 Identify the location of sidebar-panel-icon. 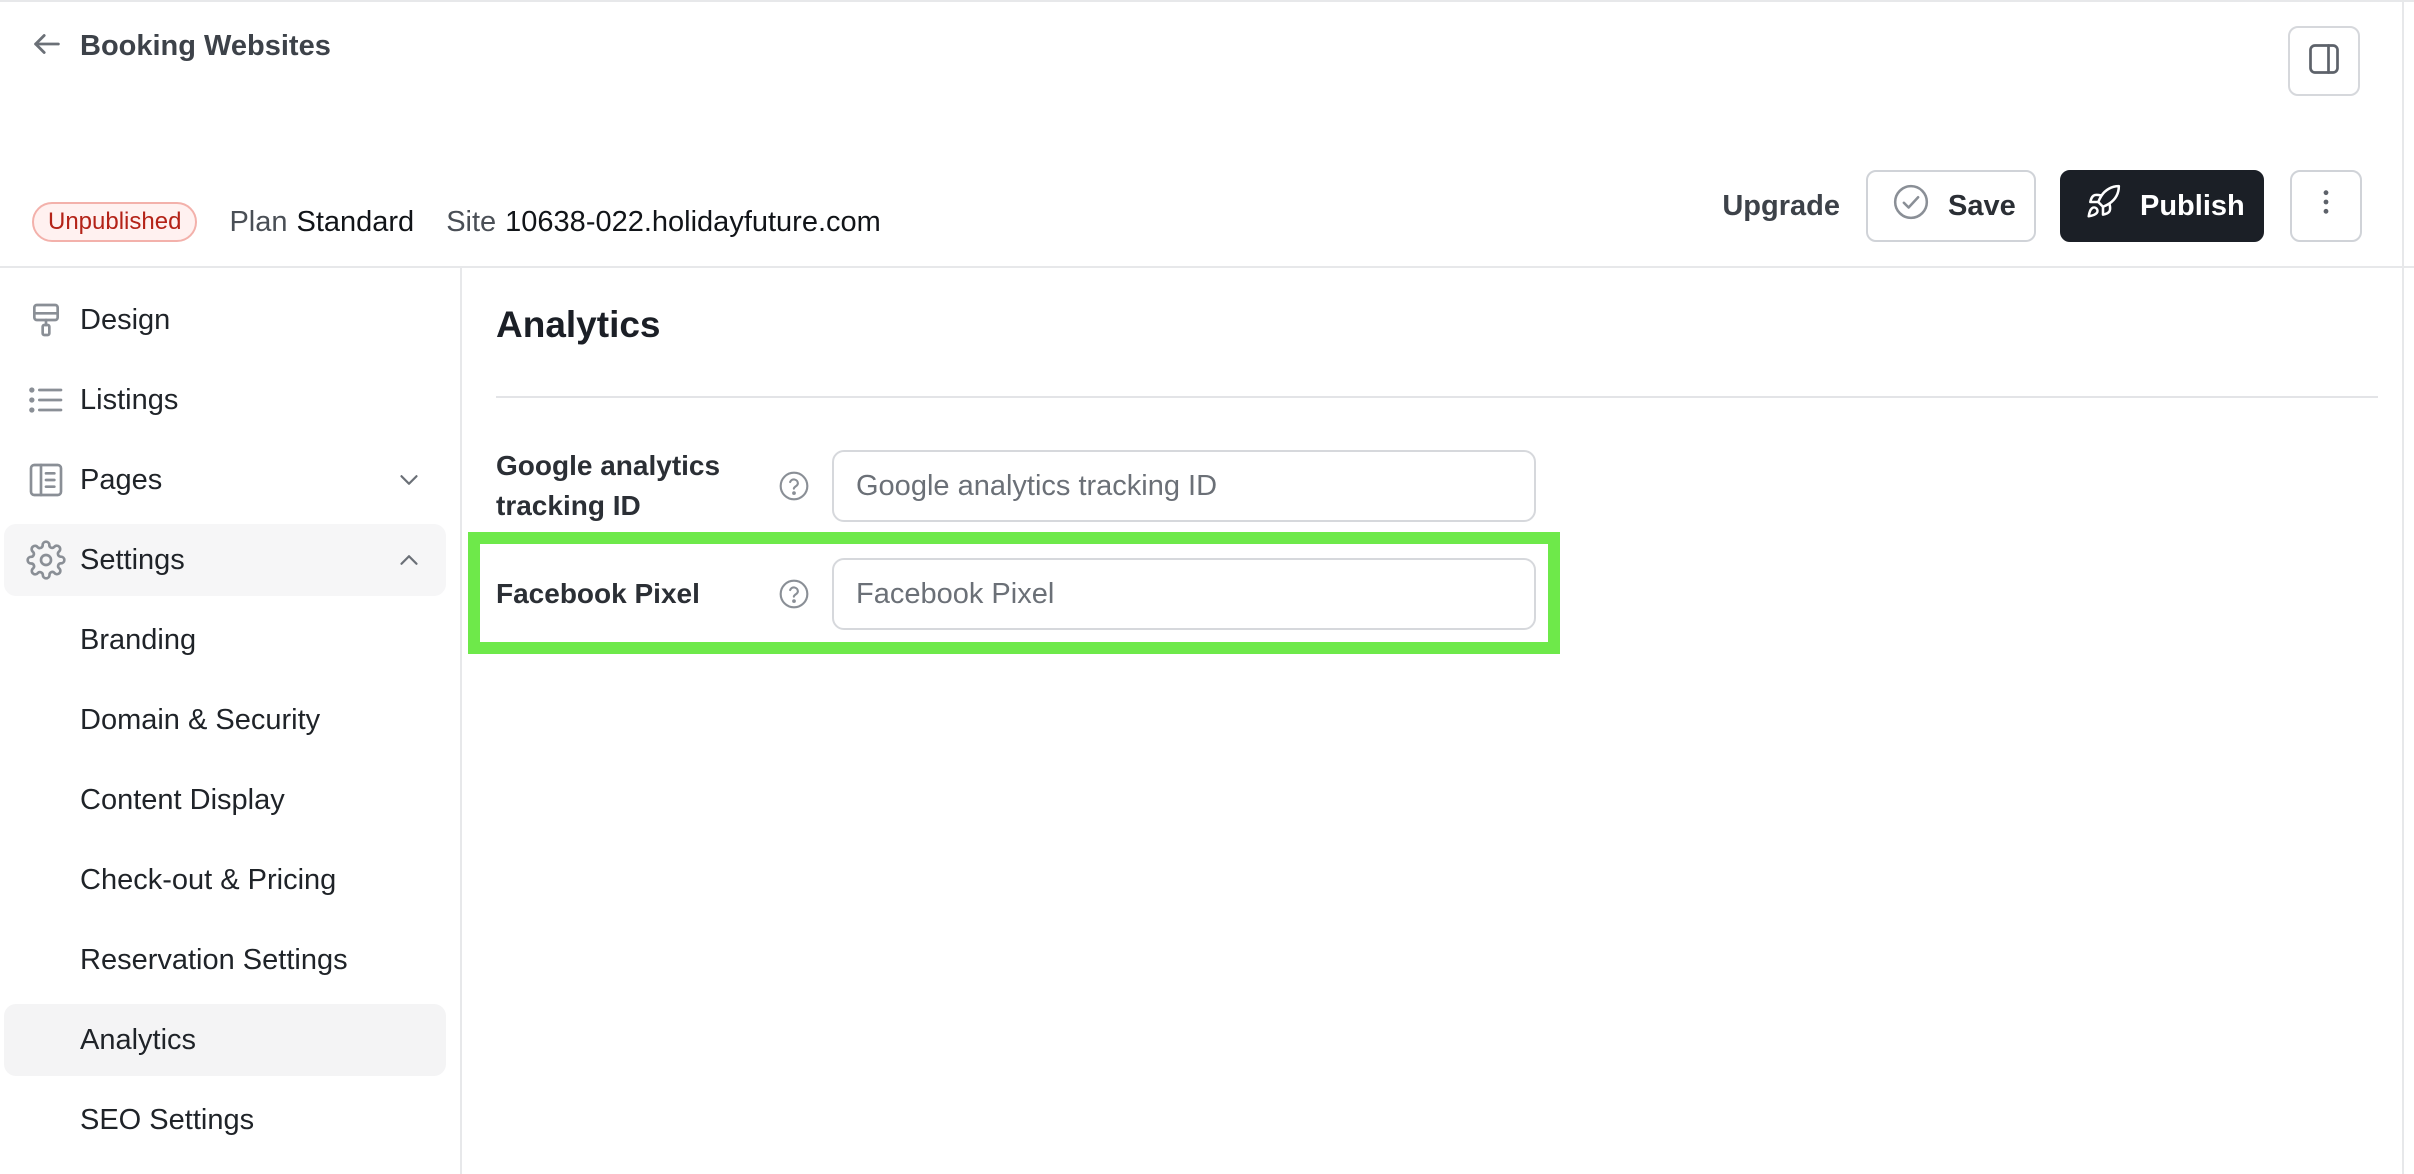
(2324, 61).